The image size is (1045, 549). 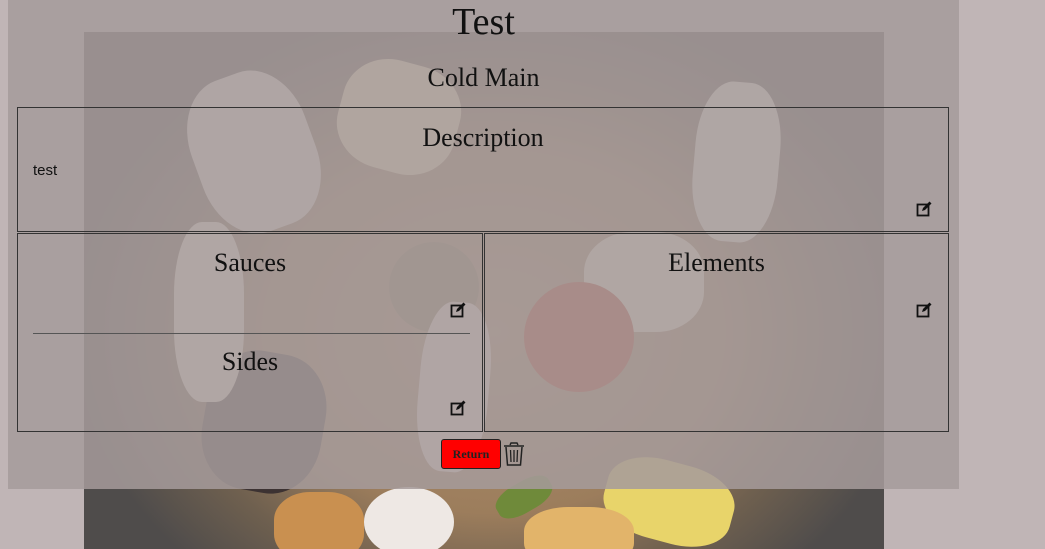 I want to click on dish-category: Cold Main, so click(x=483, y=77).